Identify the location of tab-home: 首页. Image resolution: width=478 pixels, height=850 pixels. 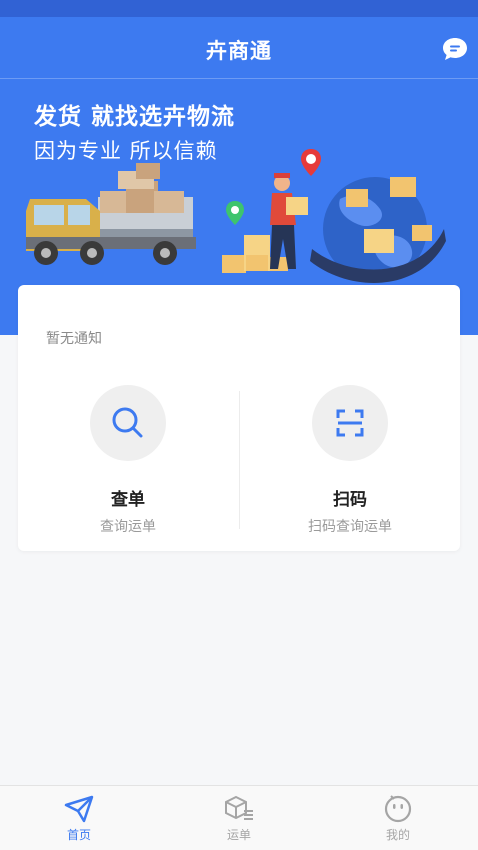
(79, 818).